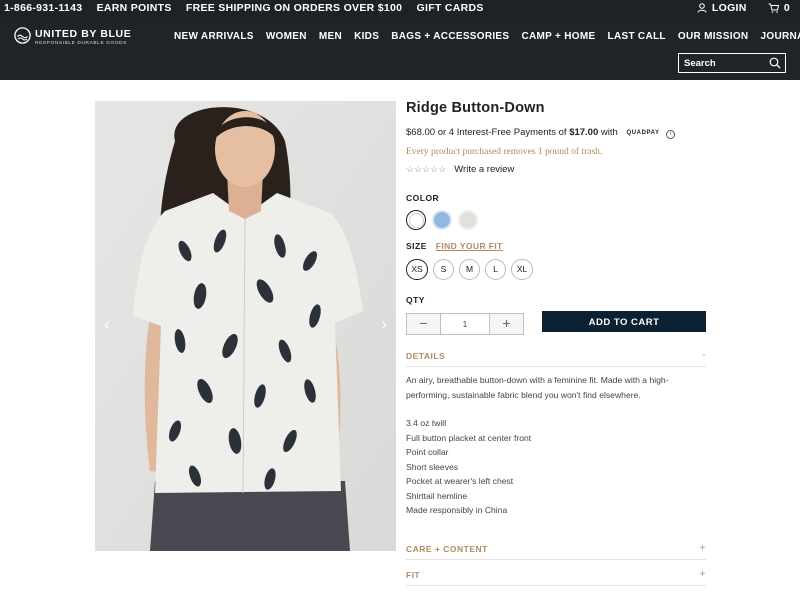  What do you see at coordinates (447, 549) in the screenshot?
I see `care-heading: CARE + CONTENT` at bounding box center [447, 549].